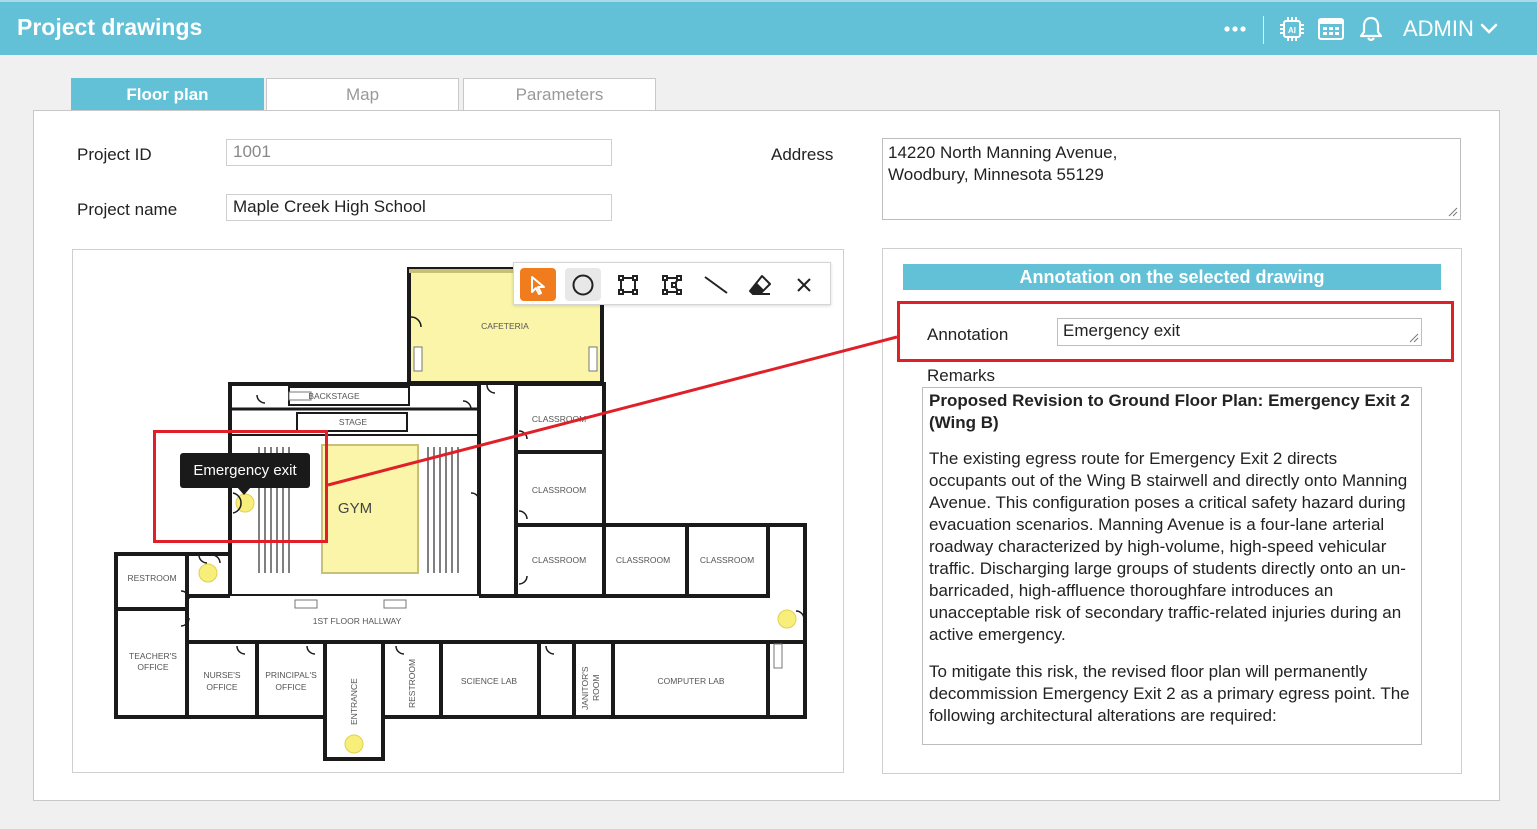 This screenshot has width=1537, height=829. What do you see at coordinates (290, 687) in the screenshot?
I see `room-label-principals-2: OFFICE` at bounding box center [290, 687].